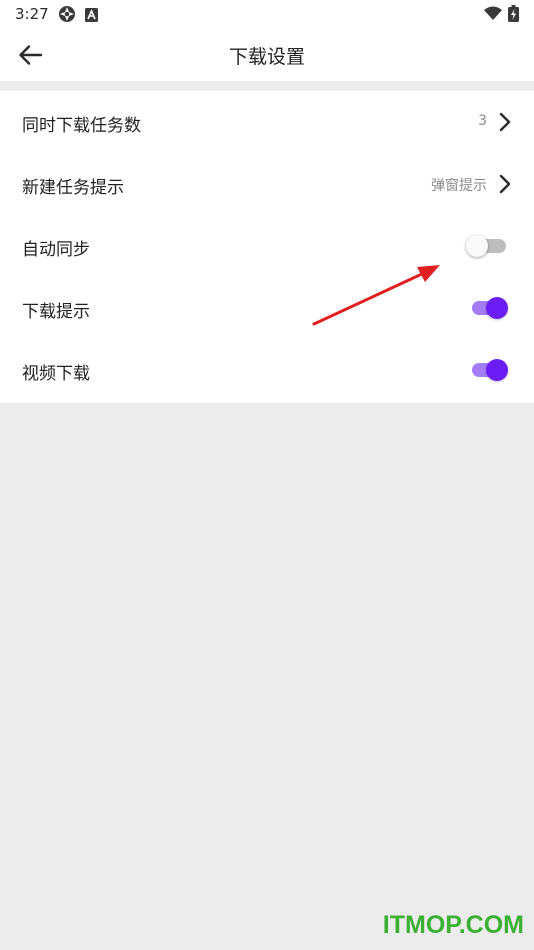  What do you see at coordinates (32, 14) in the screenshot?
I see `status-time: 3:27` at bounding box center [32, 14].